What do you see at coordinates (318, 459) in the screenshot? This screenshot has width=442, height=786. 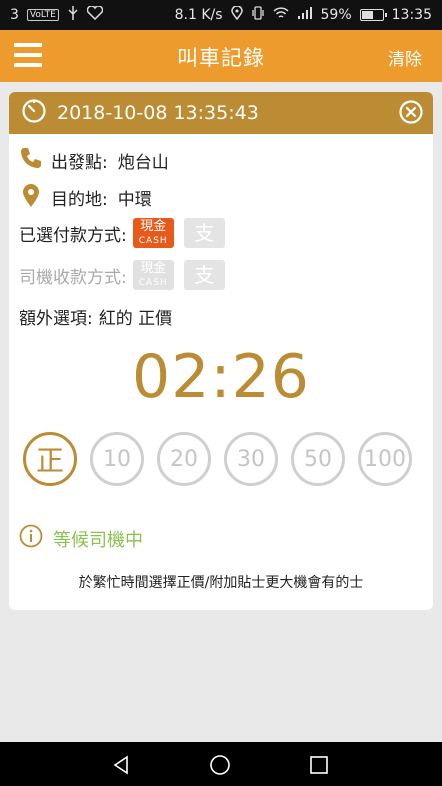 I see `tip-option: 50` at bounding box center [318, 459].